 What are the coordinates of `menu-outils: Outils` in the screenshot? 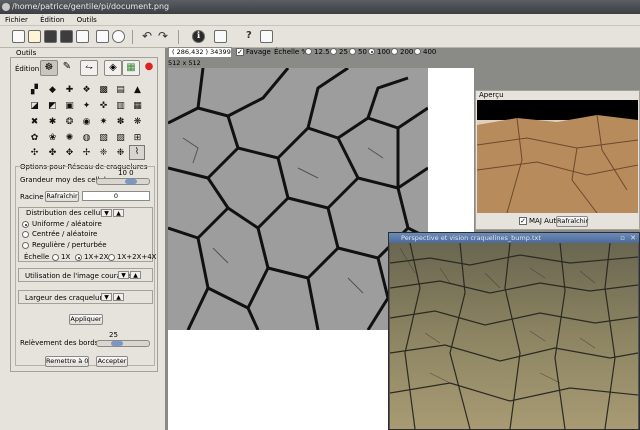 It's located at (87, 20).